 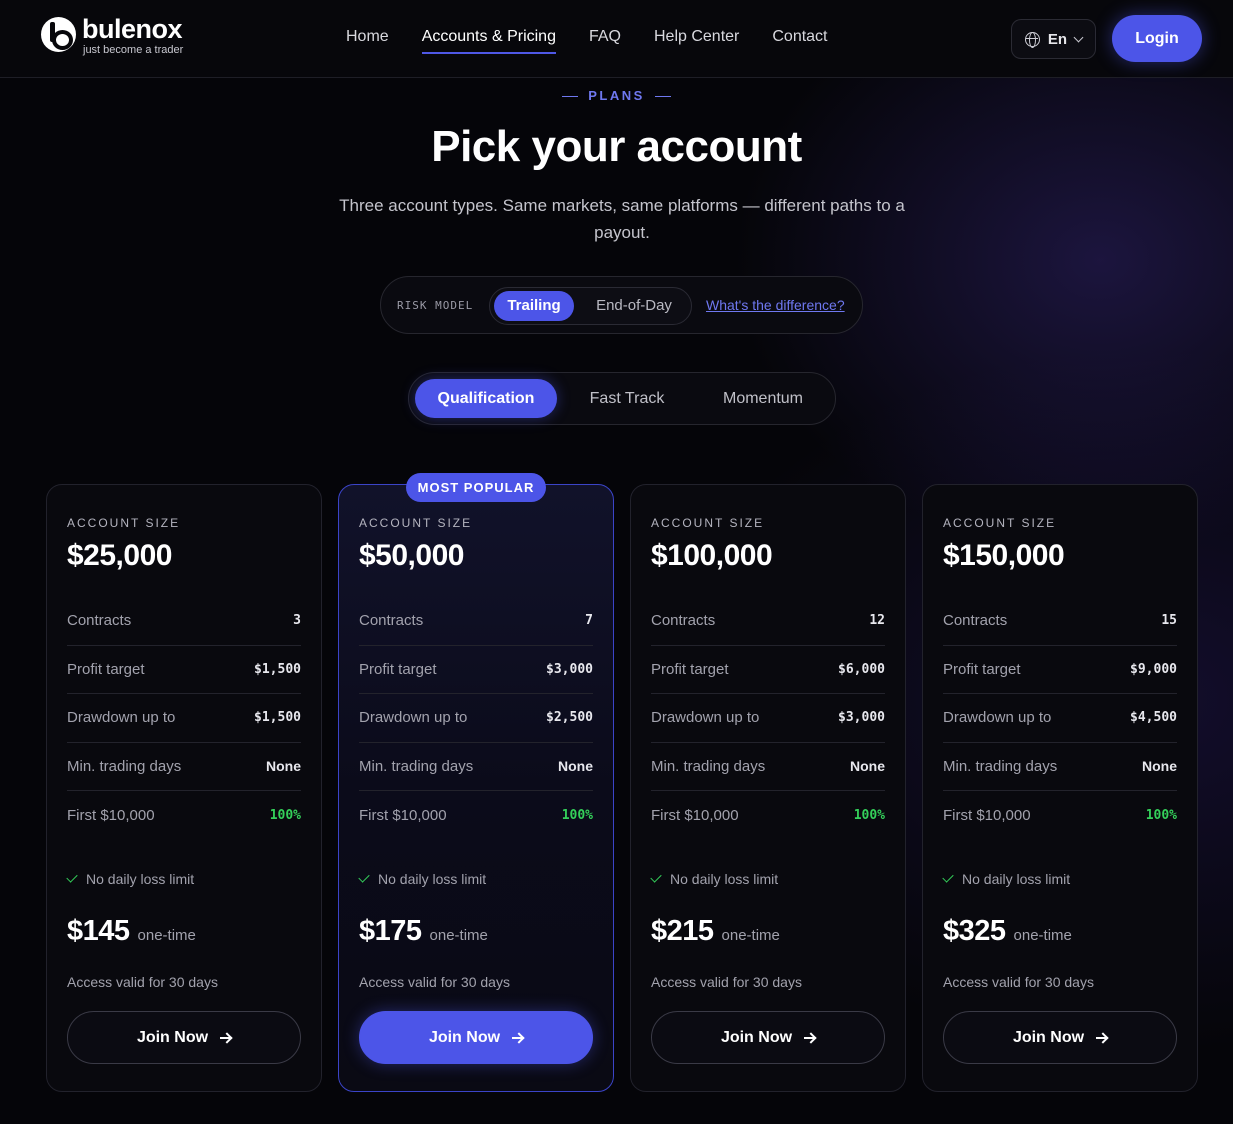 I want to click on language-label: En, so click(x=1057, y=39).